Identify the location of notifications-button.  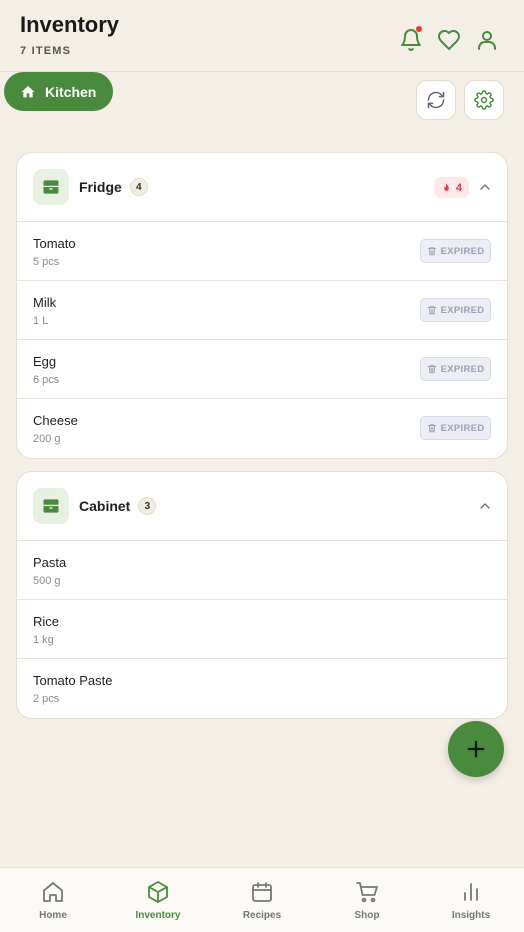
(411, 40).